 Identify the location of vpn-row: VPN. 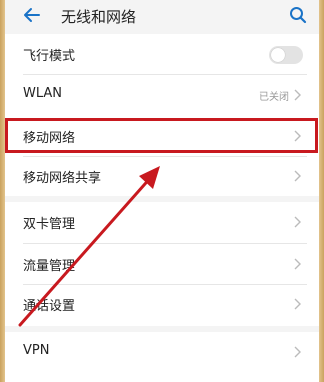
(162, 352).